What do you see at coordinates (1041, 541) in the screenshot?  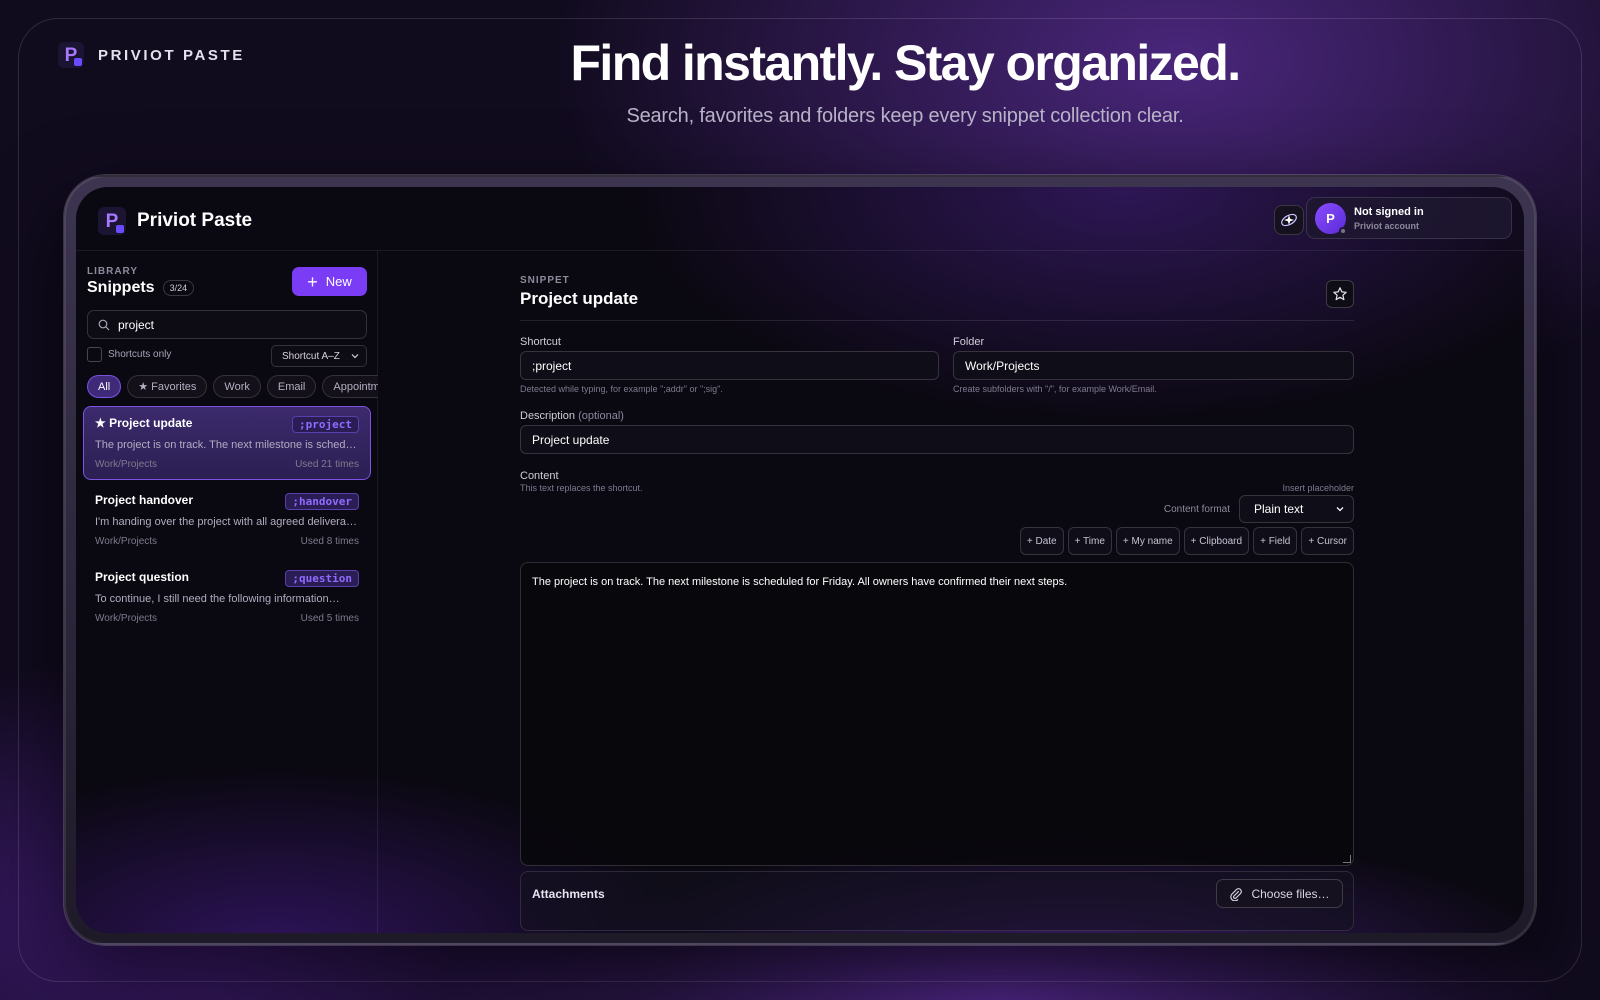 I see `insert-date-button: + Date` at bounding box center [1041, 541].